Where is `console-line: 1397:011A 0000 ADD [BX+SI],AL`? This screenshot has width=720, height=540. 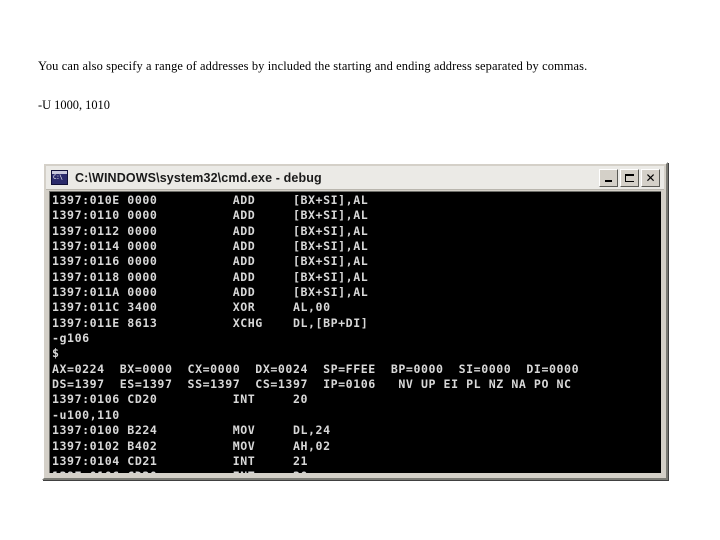
console-line: 1397:011A 0000 ADD [BX+SI],AL is located at coordinates (210, 292).